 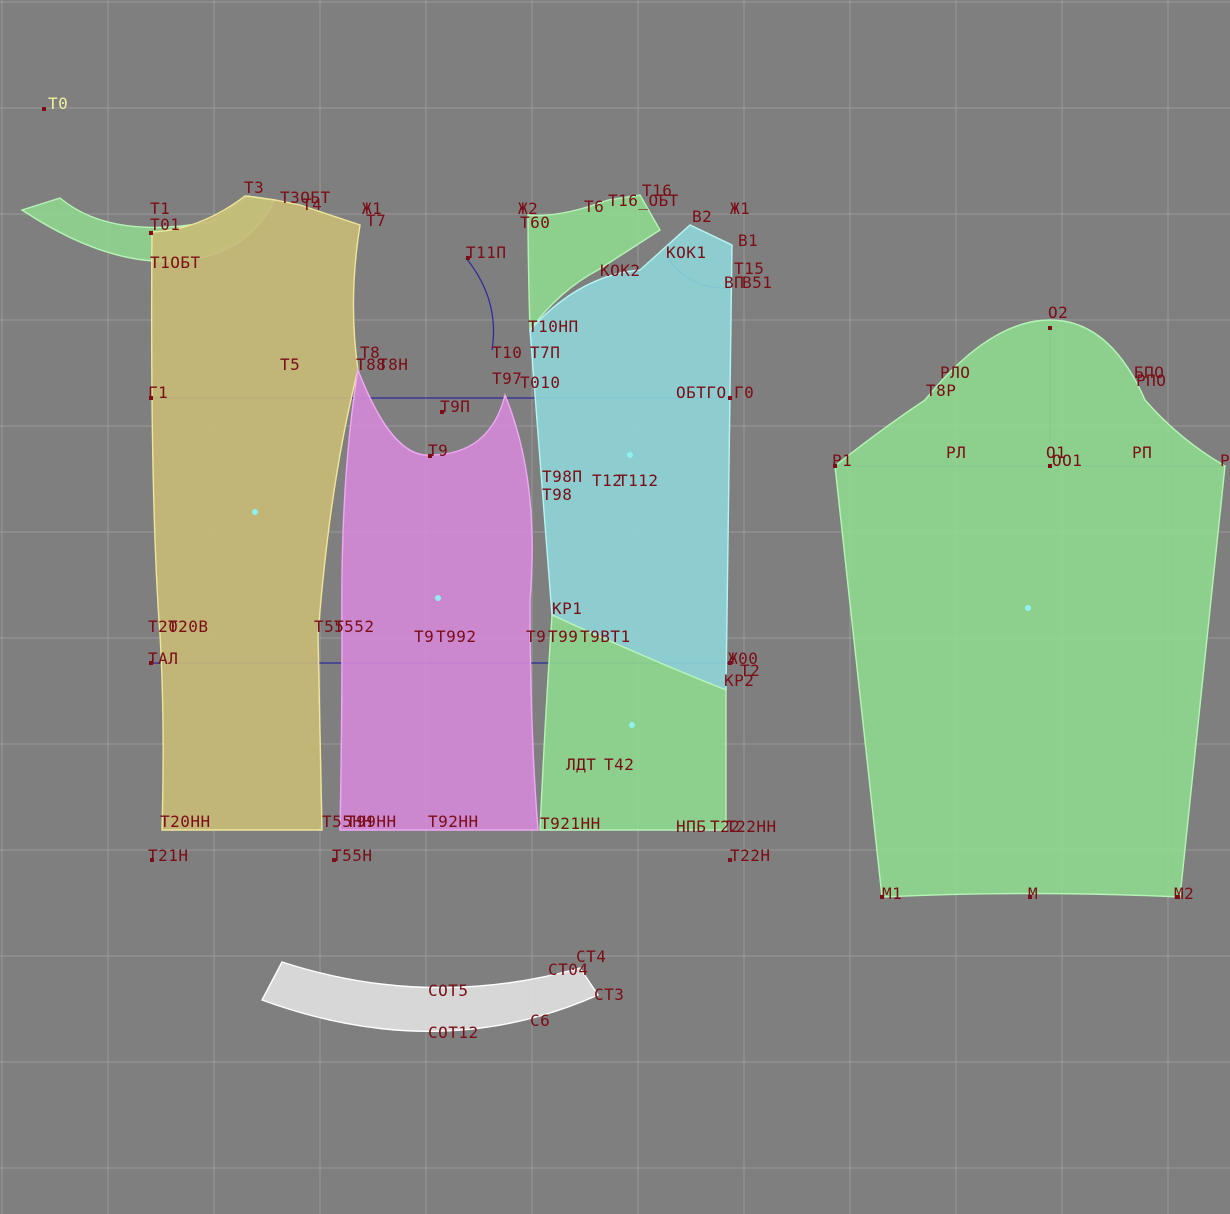 I want to click on point-label: О2, so click(x=1058, y=312).